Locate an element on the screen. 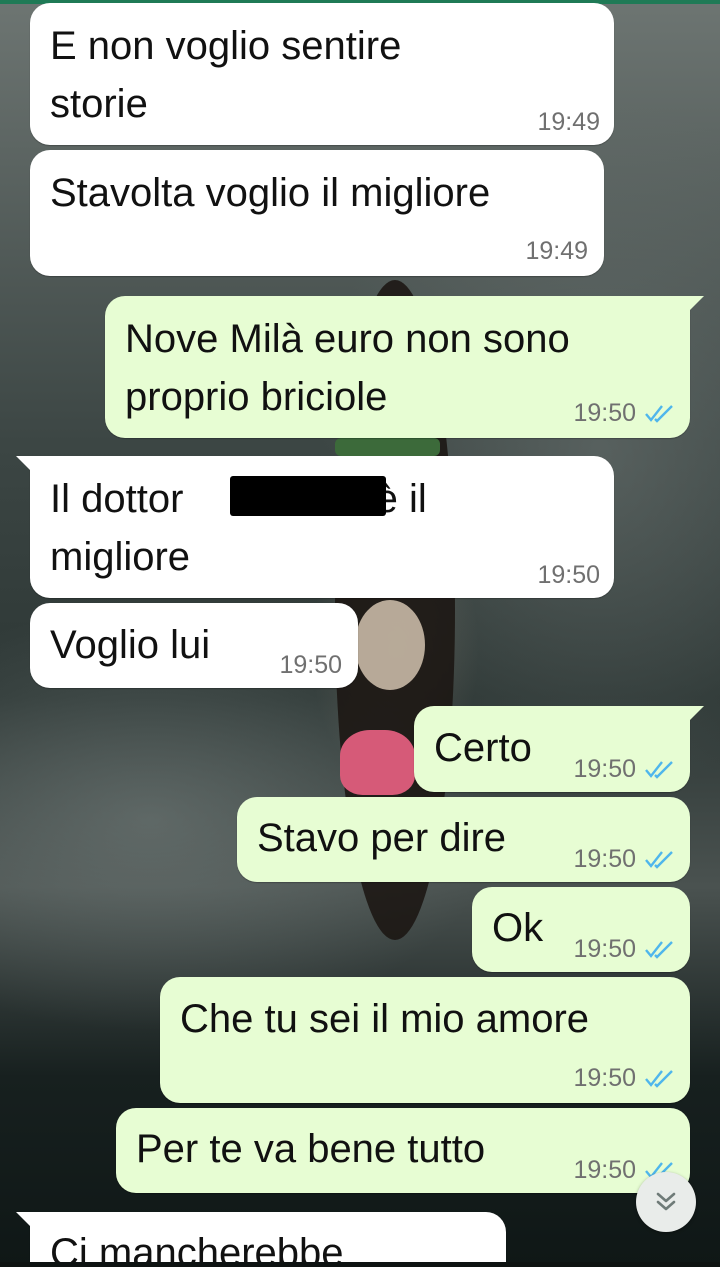 The width and height of the screenshot is (720, 1267). incoming-message: Il dottor è il migliore 19:50 is located at coordinates (315, 527).